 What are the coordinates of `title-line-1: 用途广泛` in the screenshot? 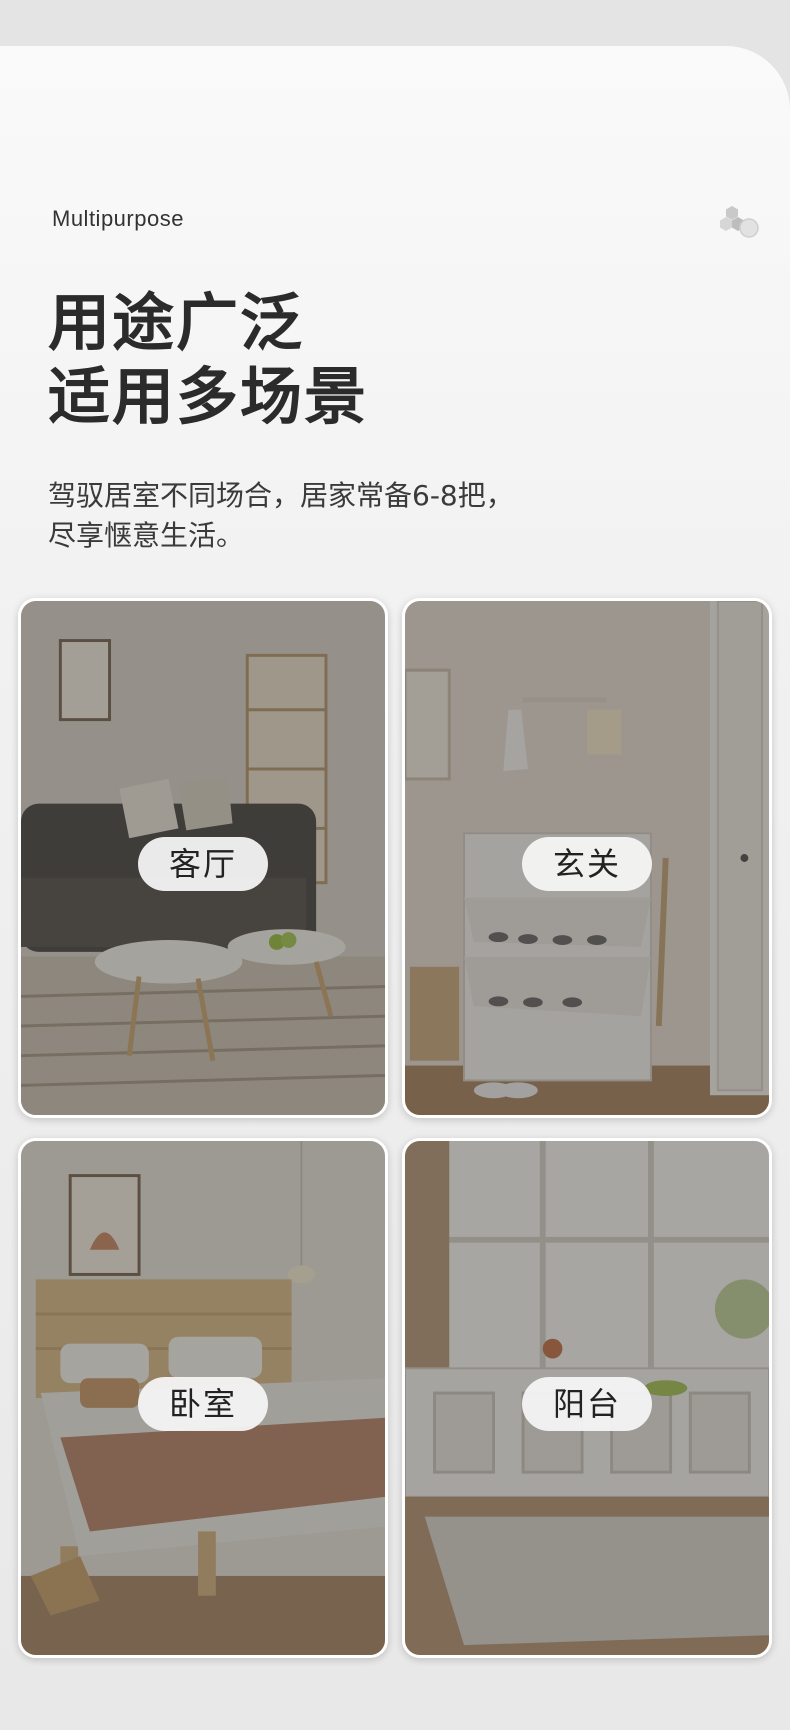 It's located at (176, 322).